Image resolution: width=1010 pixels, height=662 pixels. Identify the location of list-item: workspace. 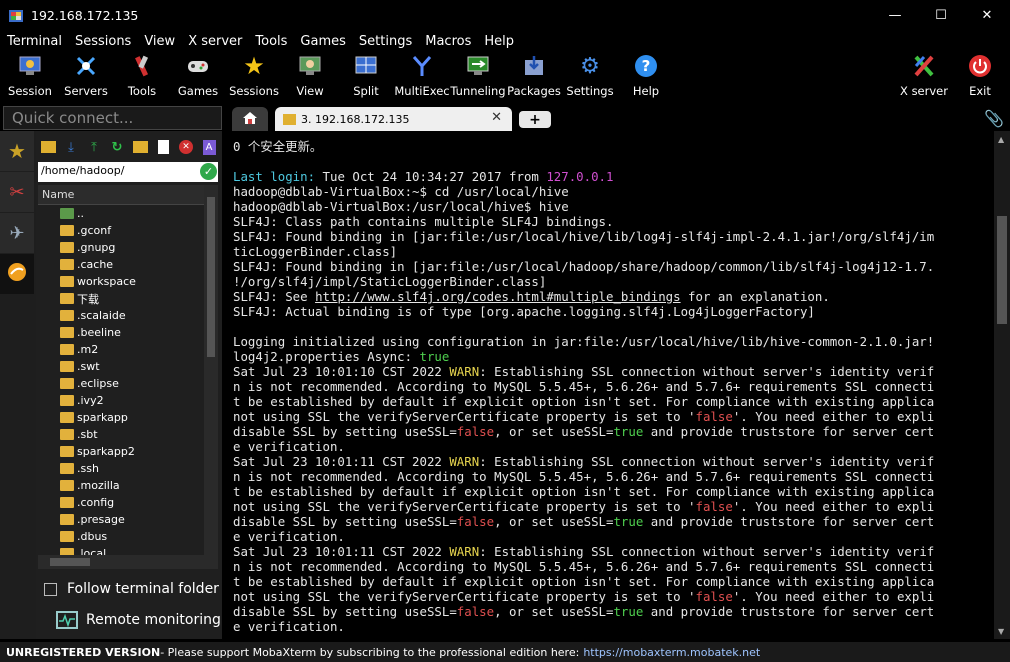
(121, 281).